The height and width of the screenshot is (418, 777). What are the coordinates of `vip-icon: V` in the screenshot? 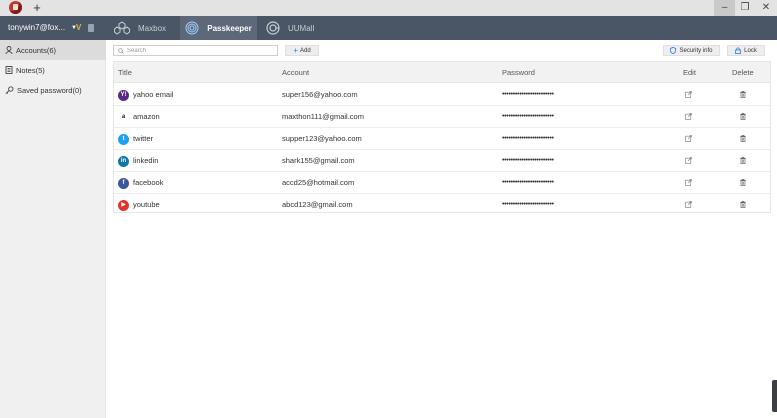 It's located at (79, 28).